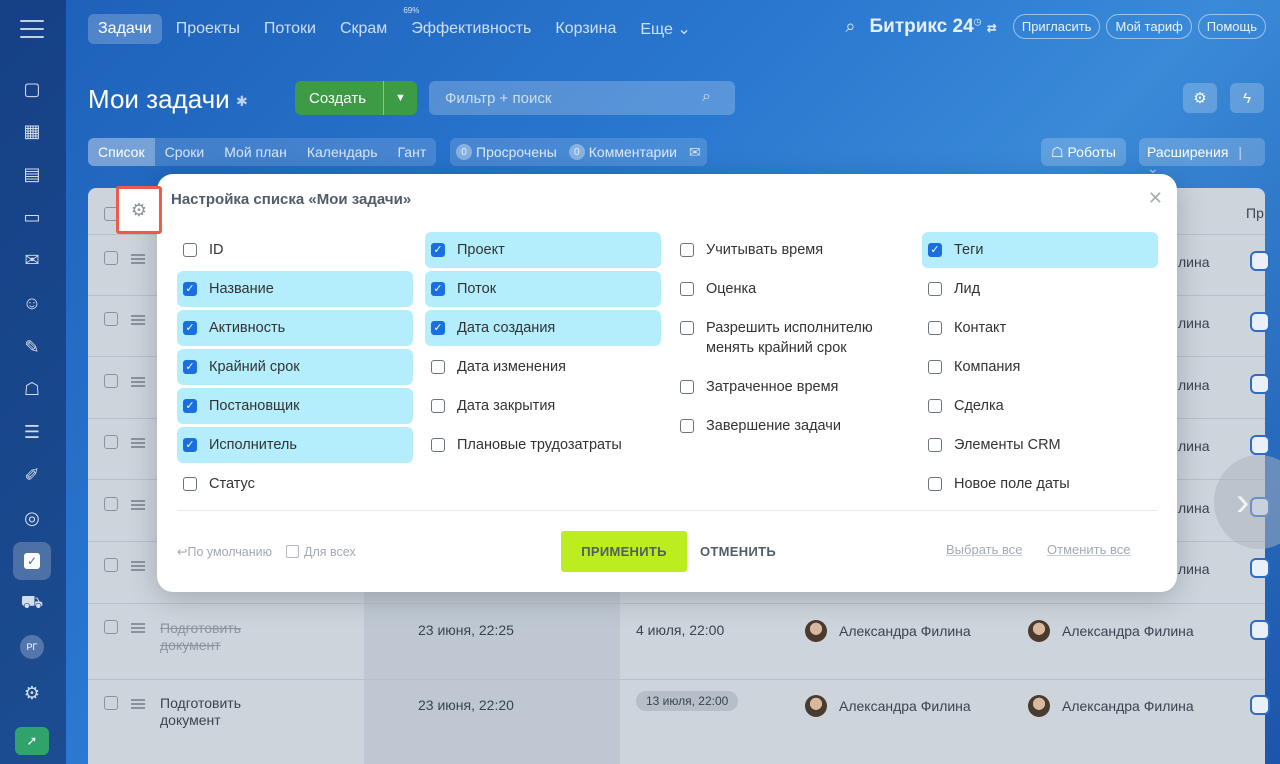  I want to click on create-button: Создать ▼, so click(356, 98).